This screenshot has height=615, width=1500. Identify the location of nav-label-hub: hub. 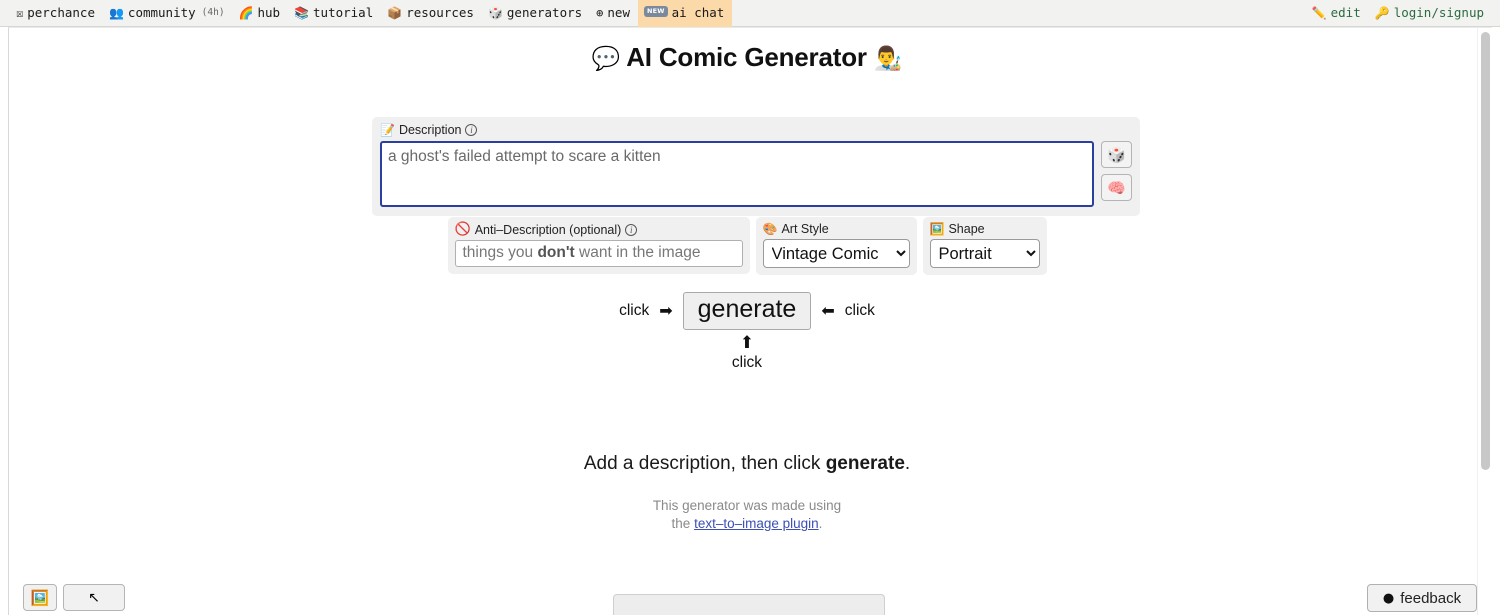
(269, 12).